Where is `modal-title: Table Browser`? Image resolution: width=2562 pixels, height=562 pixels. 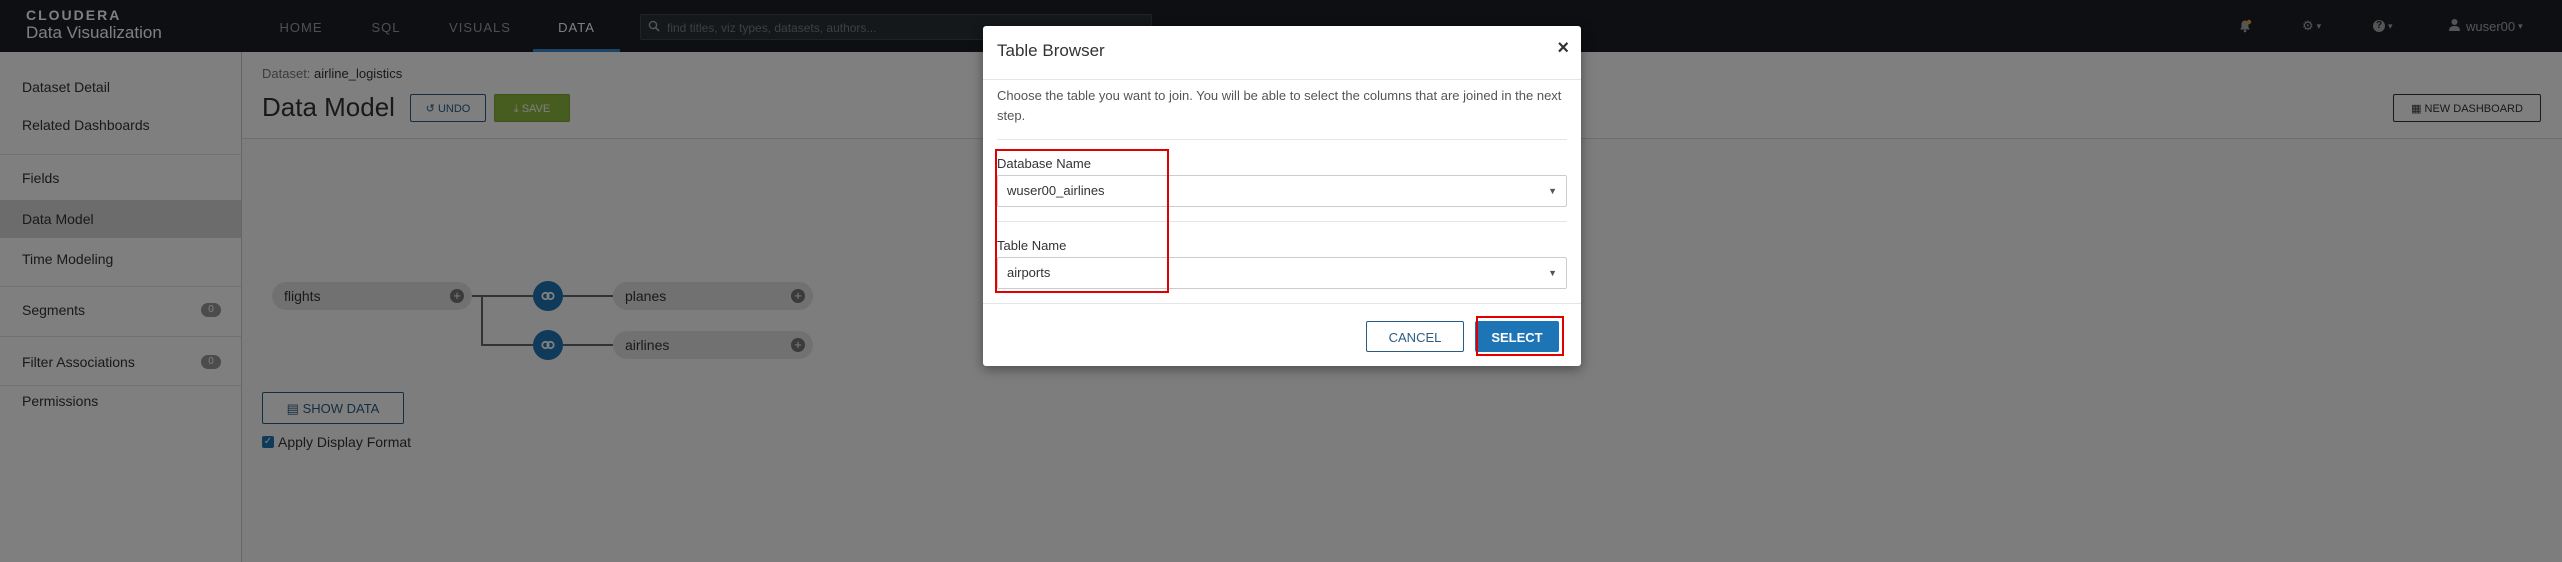 modal-title: Table Browser is located at coordinates (1051, 50).